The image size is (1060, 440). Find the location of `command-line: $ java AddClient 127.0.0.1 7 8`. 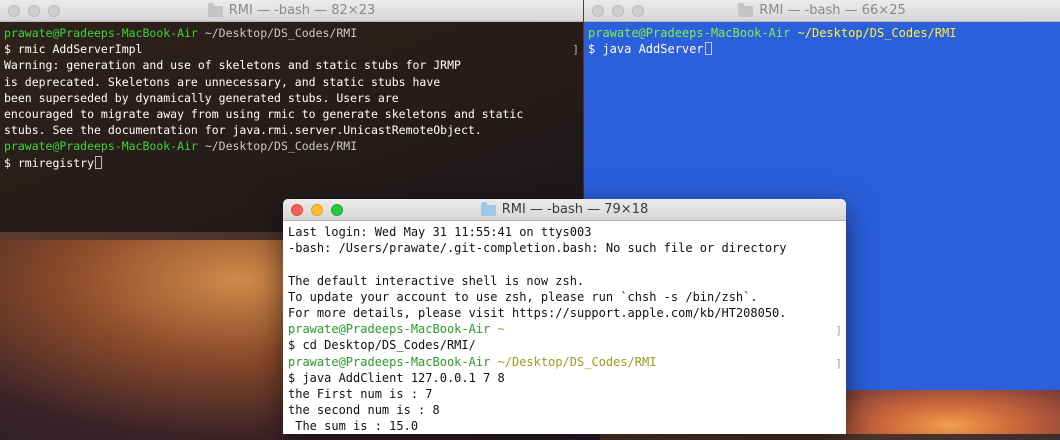

command-line: $ java AddClient 127.0.0.1 7 8 is located at coordinates (396, 377).